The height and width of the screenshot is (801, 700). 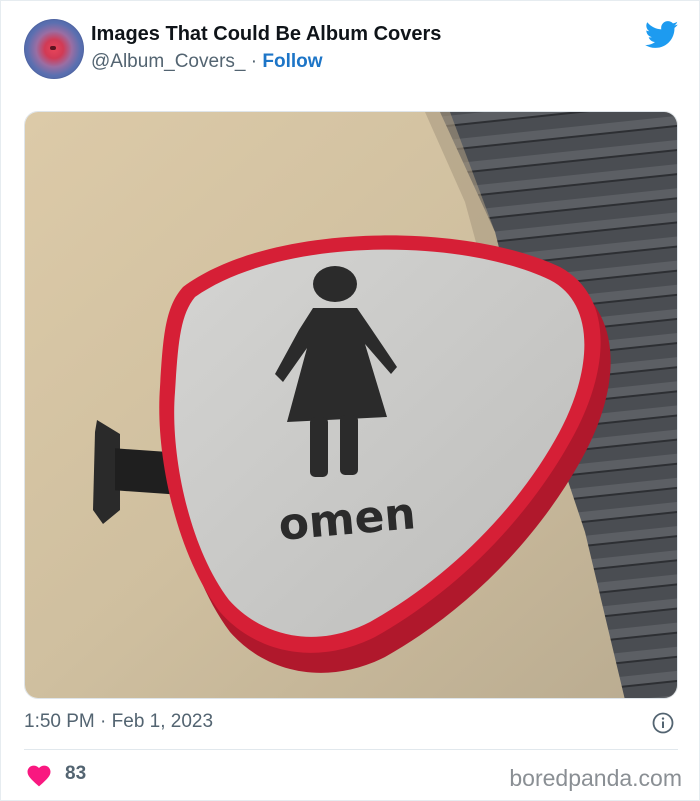 What do you see at coordinates (351, 749) in the screenshot?
I see `divider` at bounding box center [351, 749].